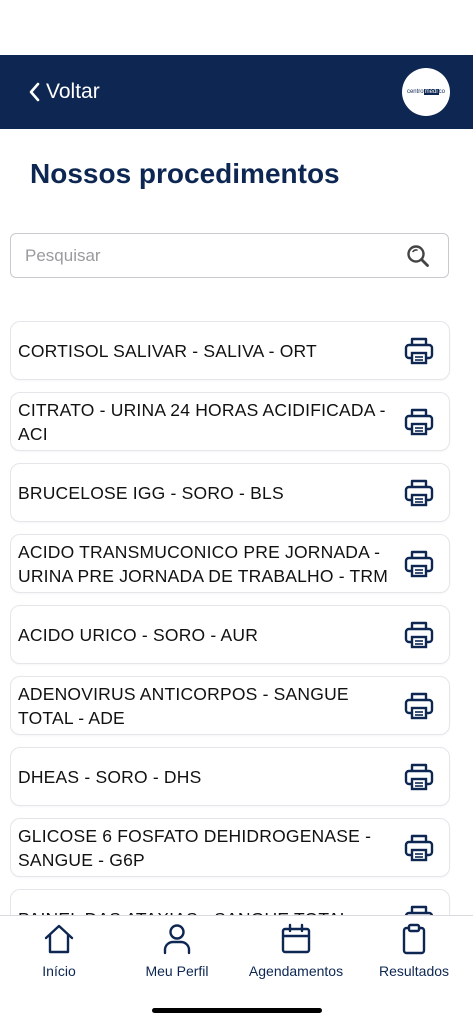  What do you see at coordinates (236, 27) in the screenshot?
I see `status-bar` at bounding box center [236, 27].